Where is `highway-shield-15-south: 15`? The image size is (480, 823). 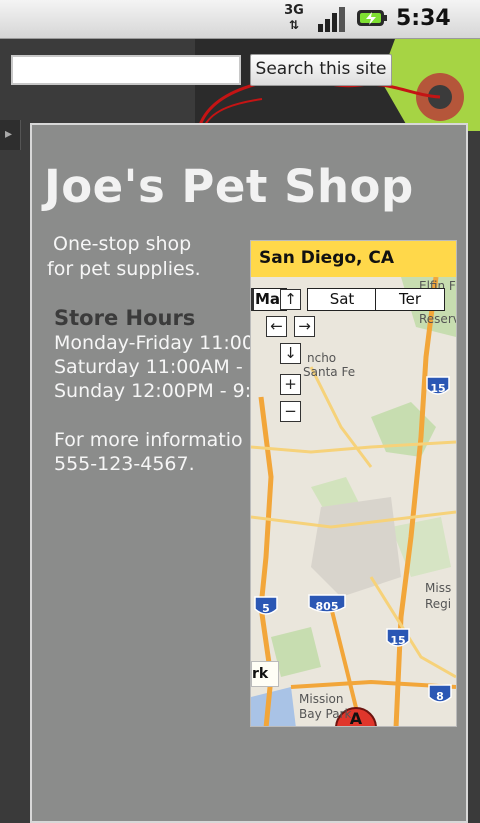
highway-shield-15-south: 15 is located at coordinates (398, 637).